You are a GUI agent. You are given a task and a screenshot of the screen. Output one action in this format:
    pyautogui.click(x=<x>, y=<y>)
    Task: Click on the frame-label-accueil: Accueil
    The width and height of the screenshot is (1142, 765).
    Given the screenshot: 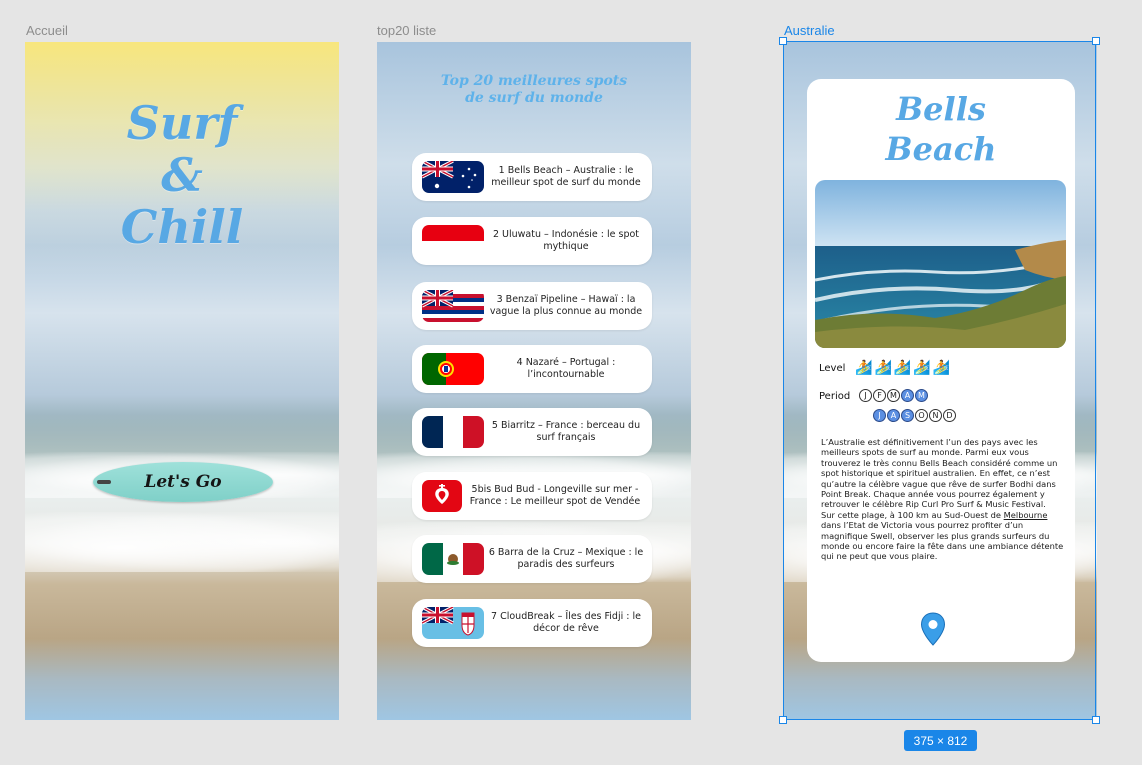 What is the action you would take?
    pyautogui.click(x=47, y=30)
    